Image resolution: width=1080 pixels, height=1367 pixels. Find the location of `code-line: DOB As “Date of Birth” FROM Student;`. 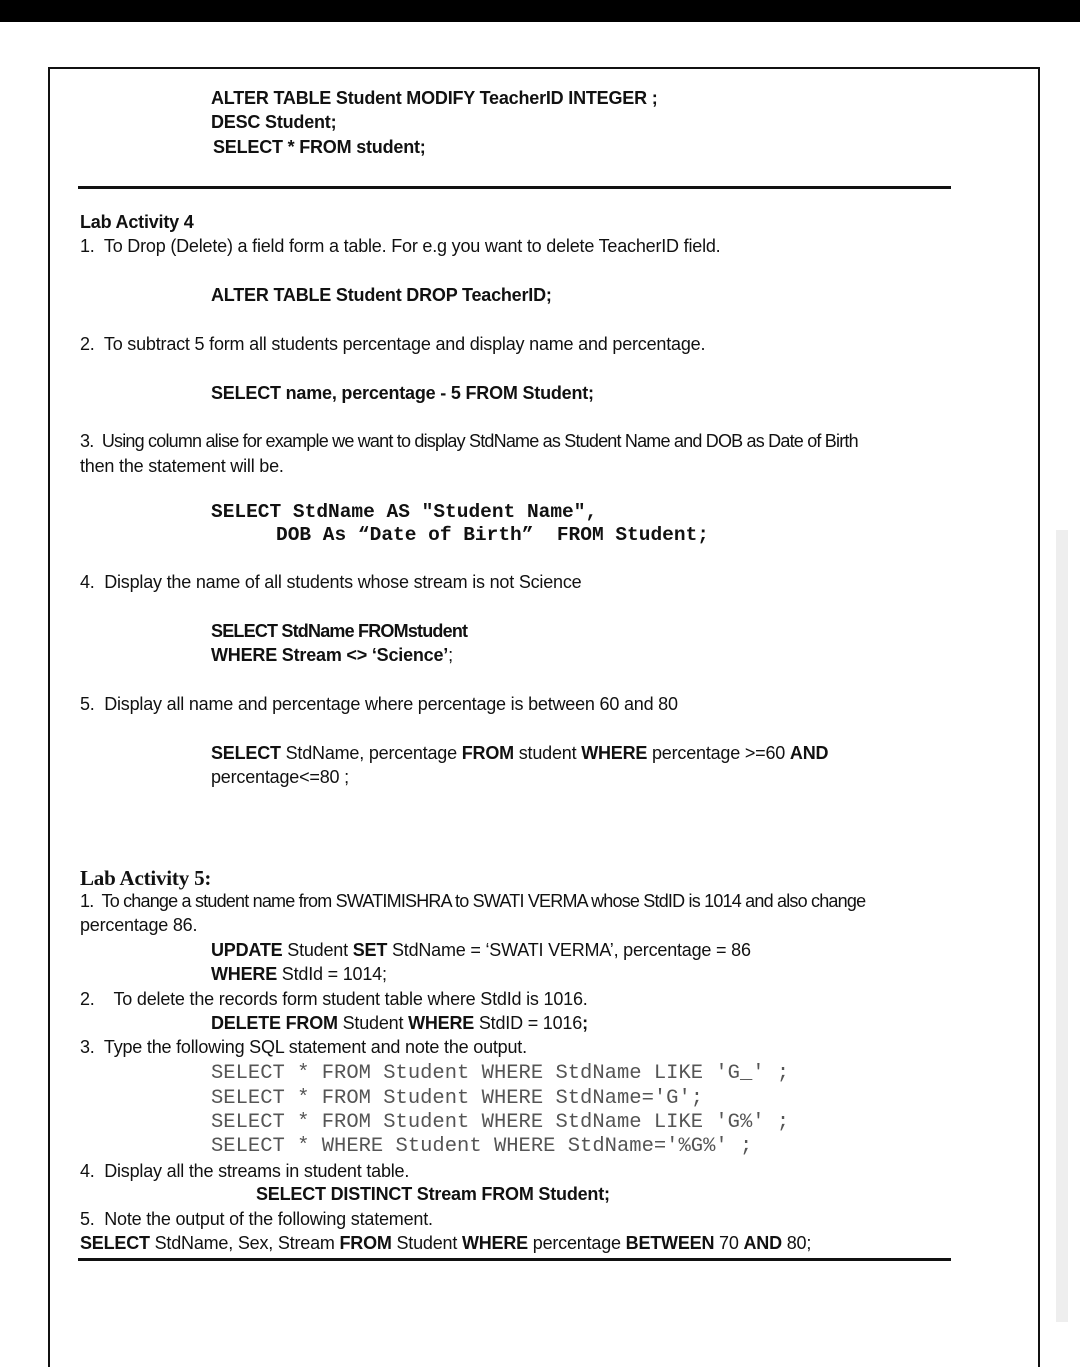

code-line: DOB As “Date of Birth” FROM Student; is located at coordinates (492, 535).